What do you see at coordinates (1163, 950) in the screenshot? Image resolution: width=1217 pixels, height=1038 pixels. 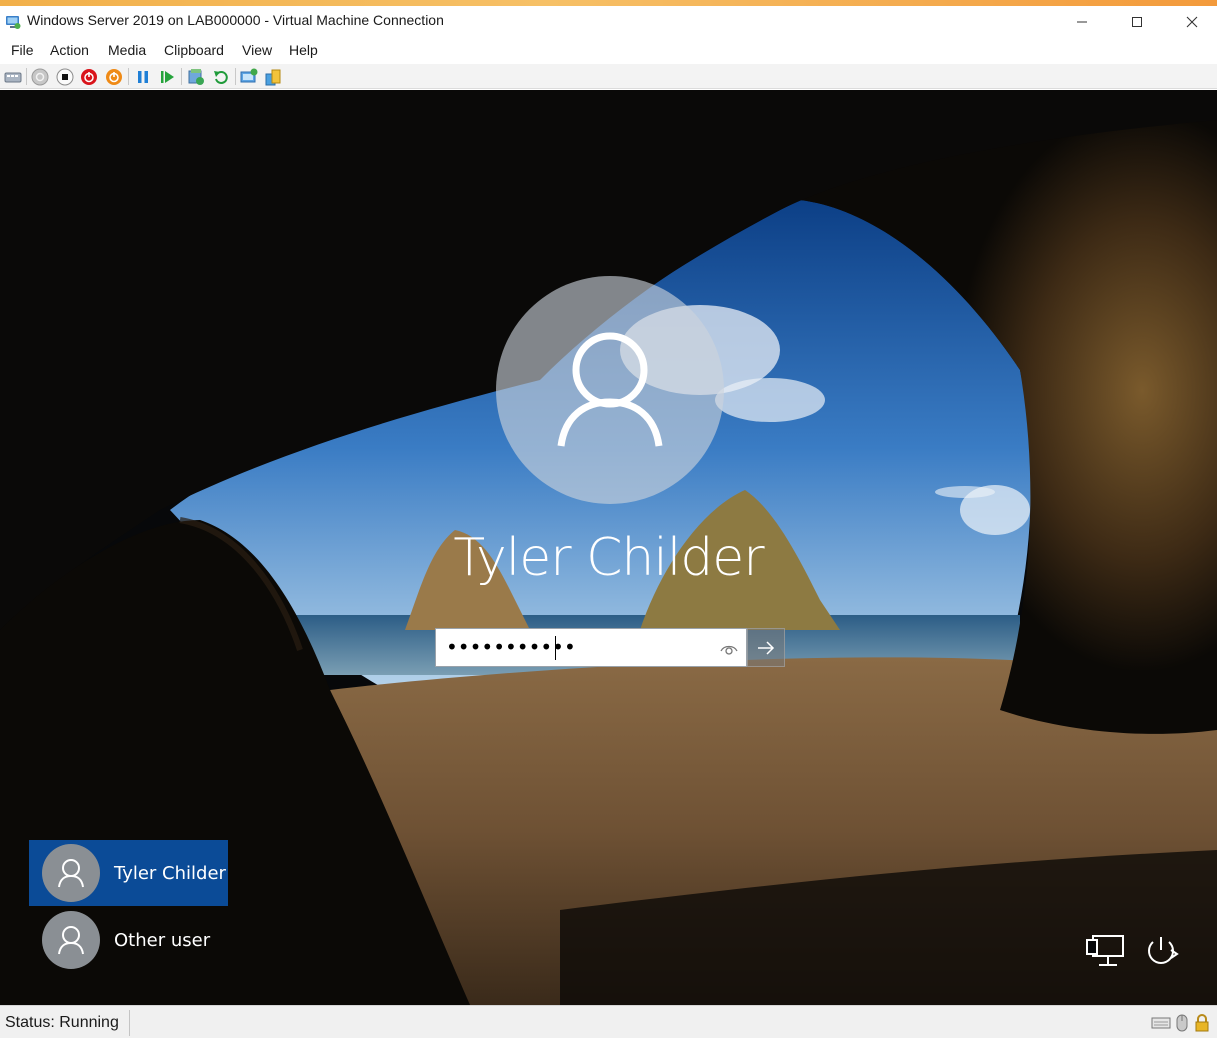 I see `power-icon` at bounding box center [1163, 950].